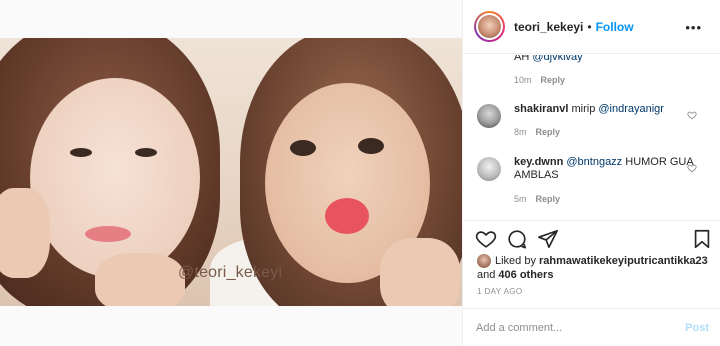 This screenshot has height=346, width=720. I want to click on comment-meta: 10m Reply, so click(539, 80).